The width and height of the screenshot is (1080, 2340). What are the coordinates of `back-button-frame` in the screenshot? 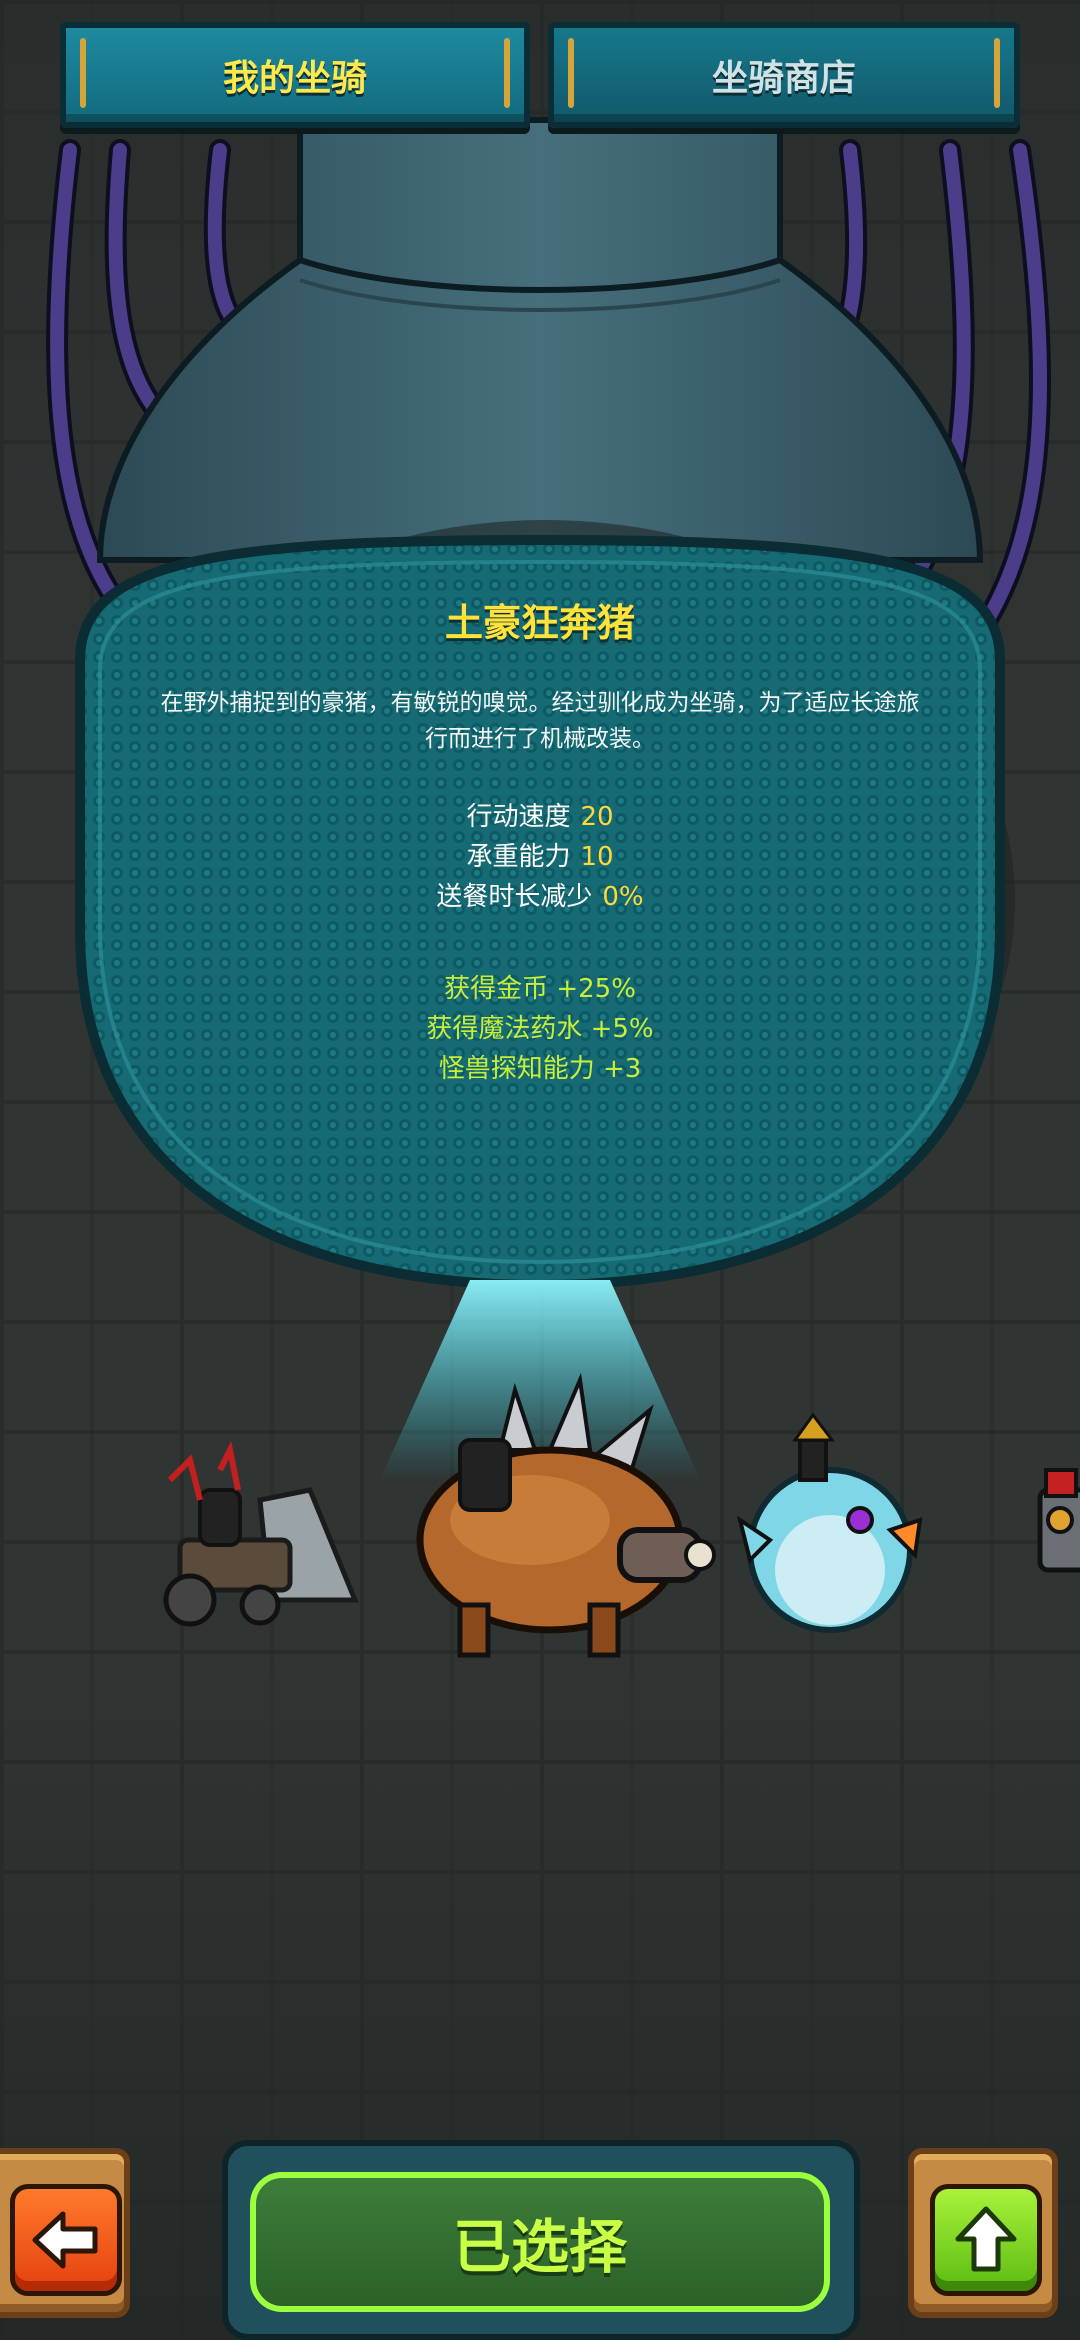 It's located at (65, 2233).